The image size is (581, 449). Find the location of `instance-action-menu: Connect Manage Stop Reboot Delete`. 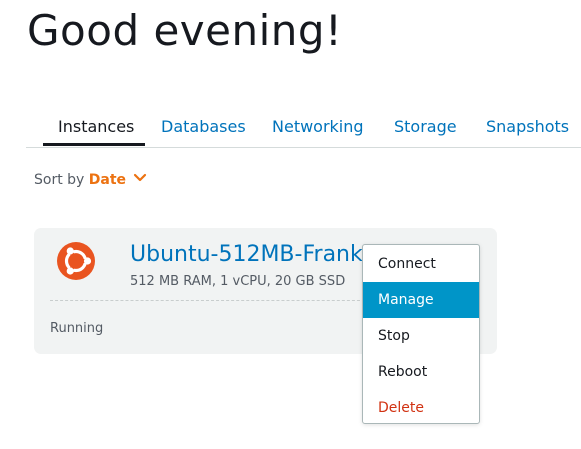

instance-action-menu: Connect Manage Stop Reboot Delete is located at coordinates (421, 334).